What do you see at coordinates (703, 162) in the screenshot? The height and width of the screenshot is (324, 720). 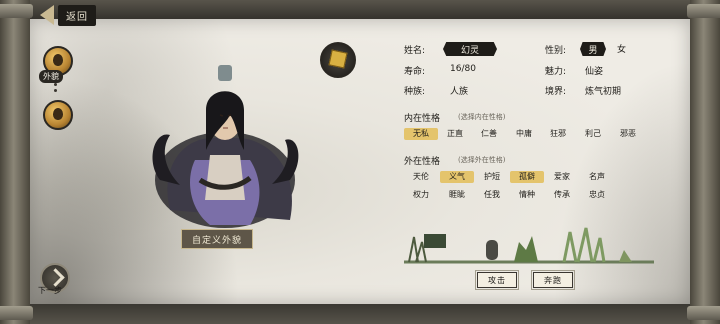 I see `scroll-pillar-right` at bounding box center [703, 162].